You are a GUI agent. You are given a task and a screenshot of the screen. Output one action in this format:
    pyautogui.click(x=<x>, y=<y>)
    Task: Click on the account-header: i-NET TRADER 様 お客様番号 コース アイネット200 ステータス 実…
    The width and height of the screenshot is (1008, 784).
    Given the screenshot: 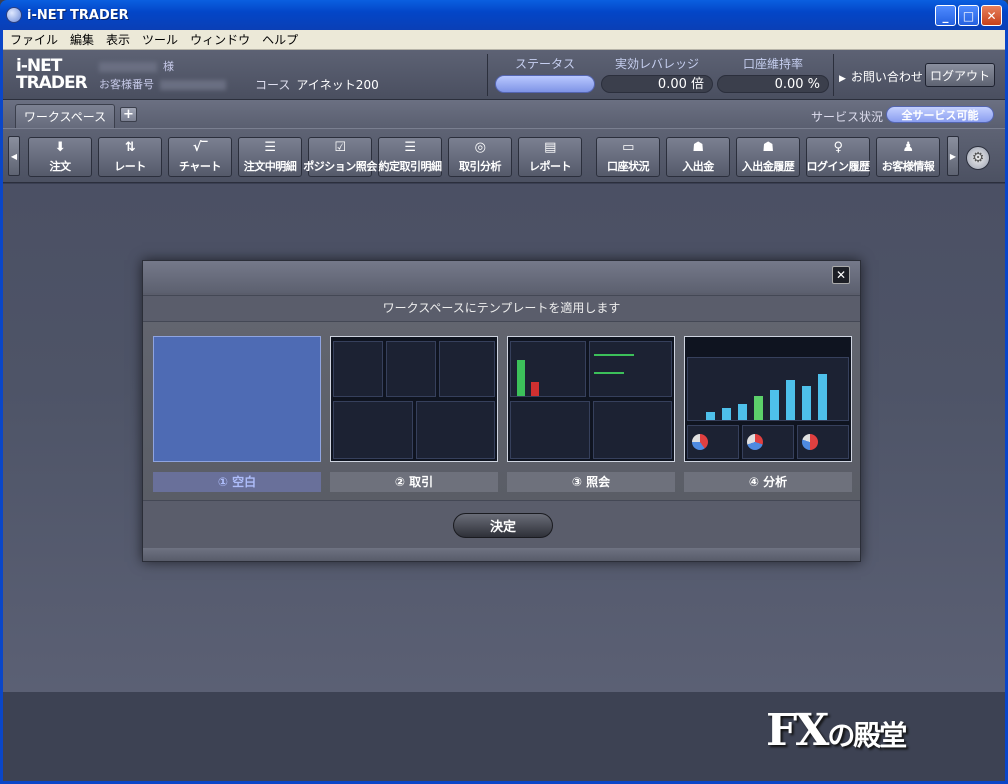 What is the action you would take?
    pyautogui.click(x=504, y=75)
    